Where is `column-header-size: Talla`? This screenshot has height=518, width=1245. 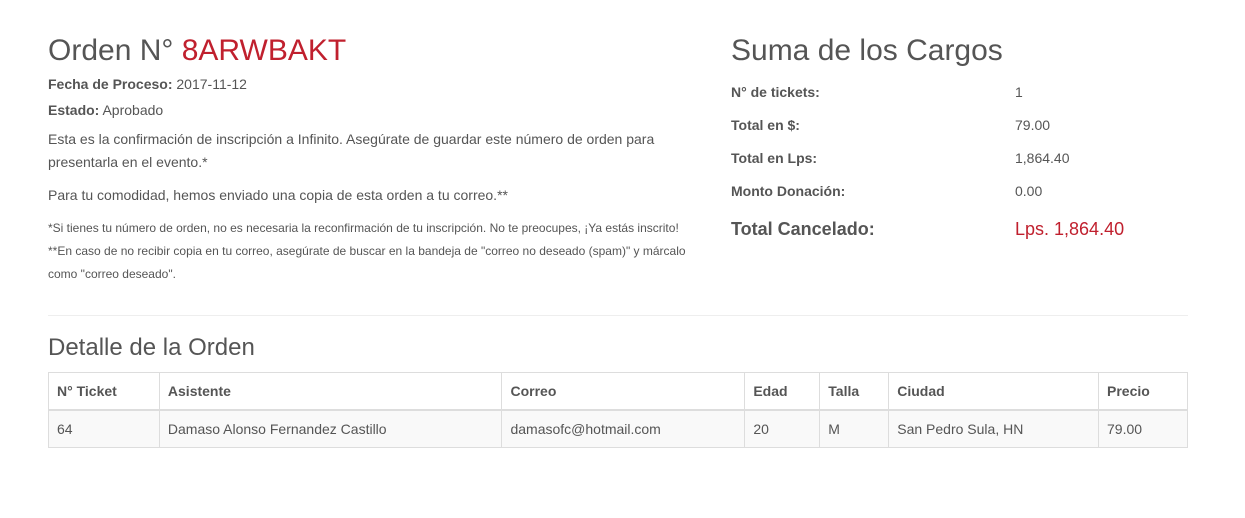 column-header-size: Talla is located at coordinates (854, 391).